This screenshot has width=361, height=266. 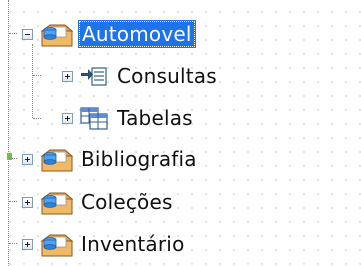 I want to click on tree-node-label: Automovel, so click(x=137, y=34).